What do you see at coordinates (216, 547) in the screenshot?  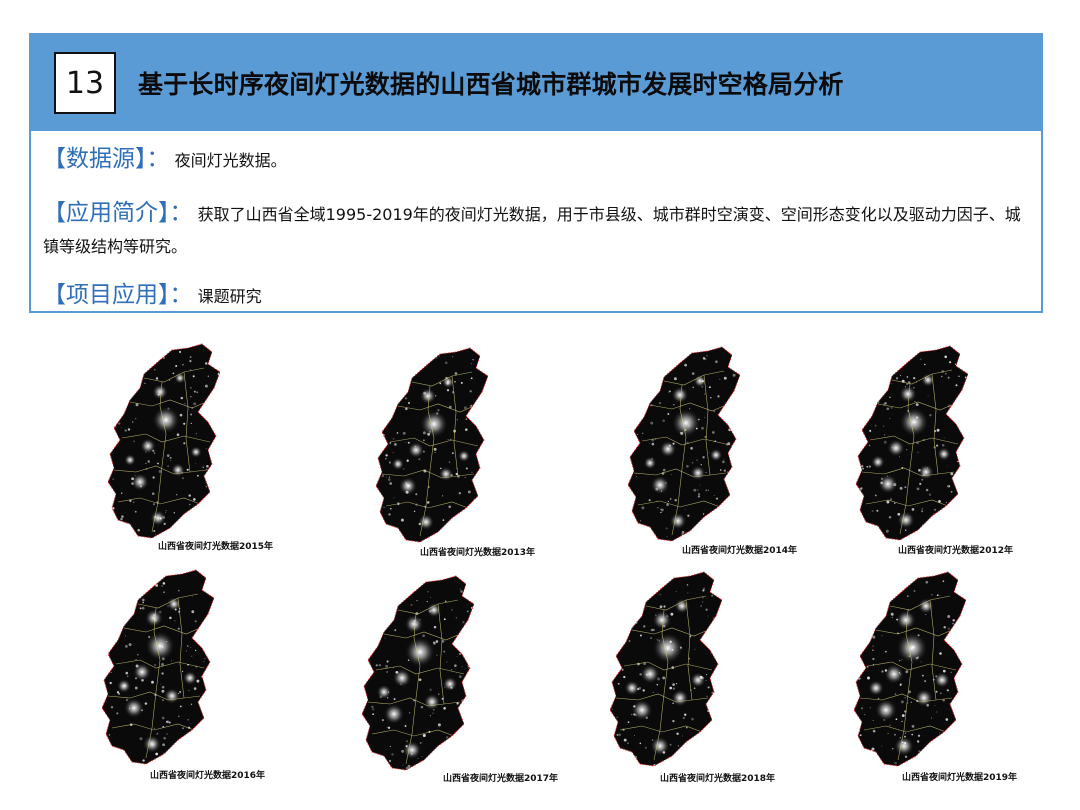 I see `map-caption: 山西省夜间灯光数据2015年` at bounding box center [216, 547].